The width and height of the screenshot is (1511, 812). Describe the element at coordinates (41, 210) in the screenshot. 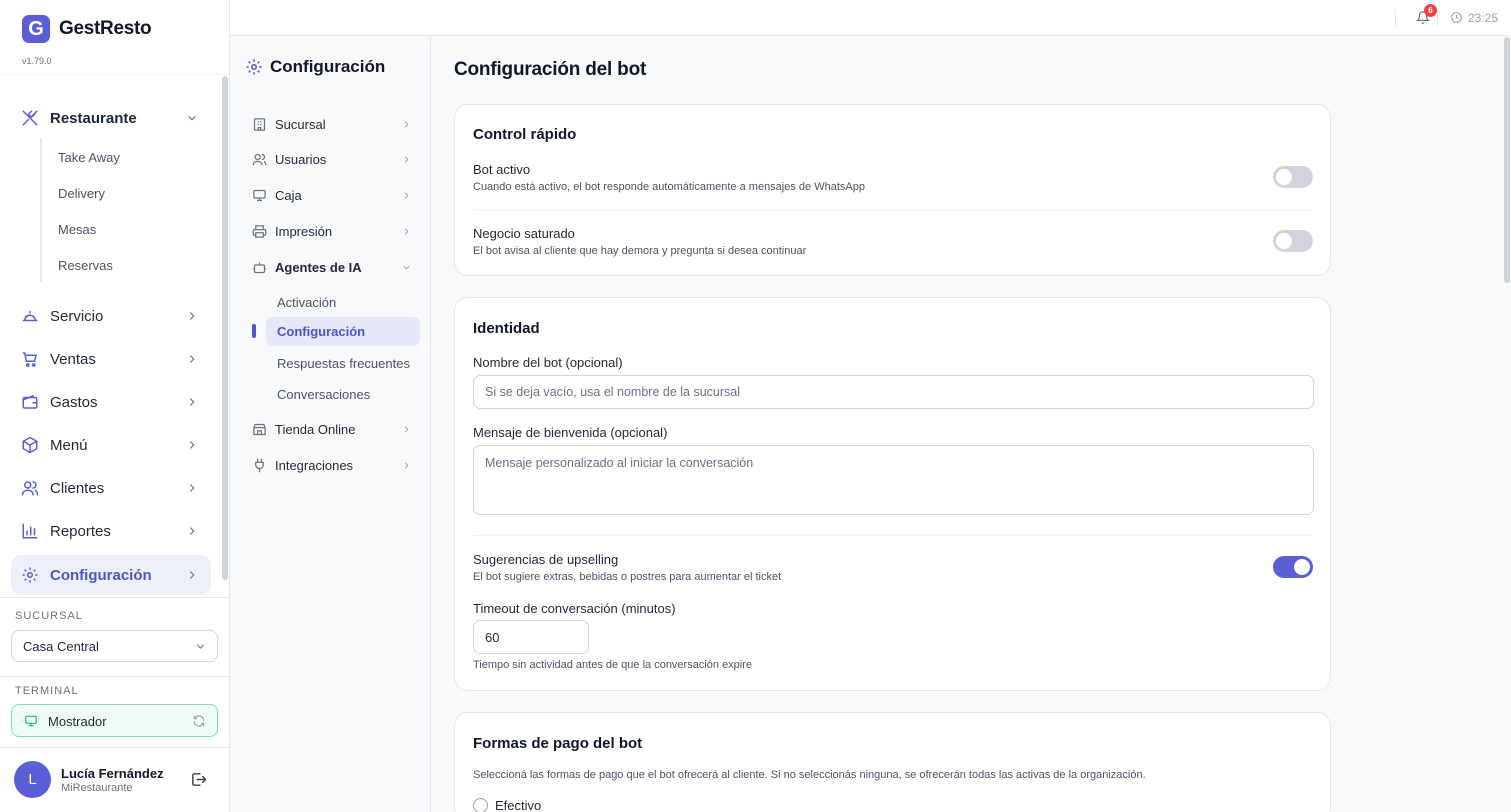

I see `subnav-line` at that location.